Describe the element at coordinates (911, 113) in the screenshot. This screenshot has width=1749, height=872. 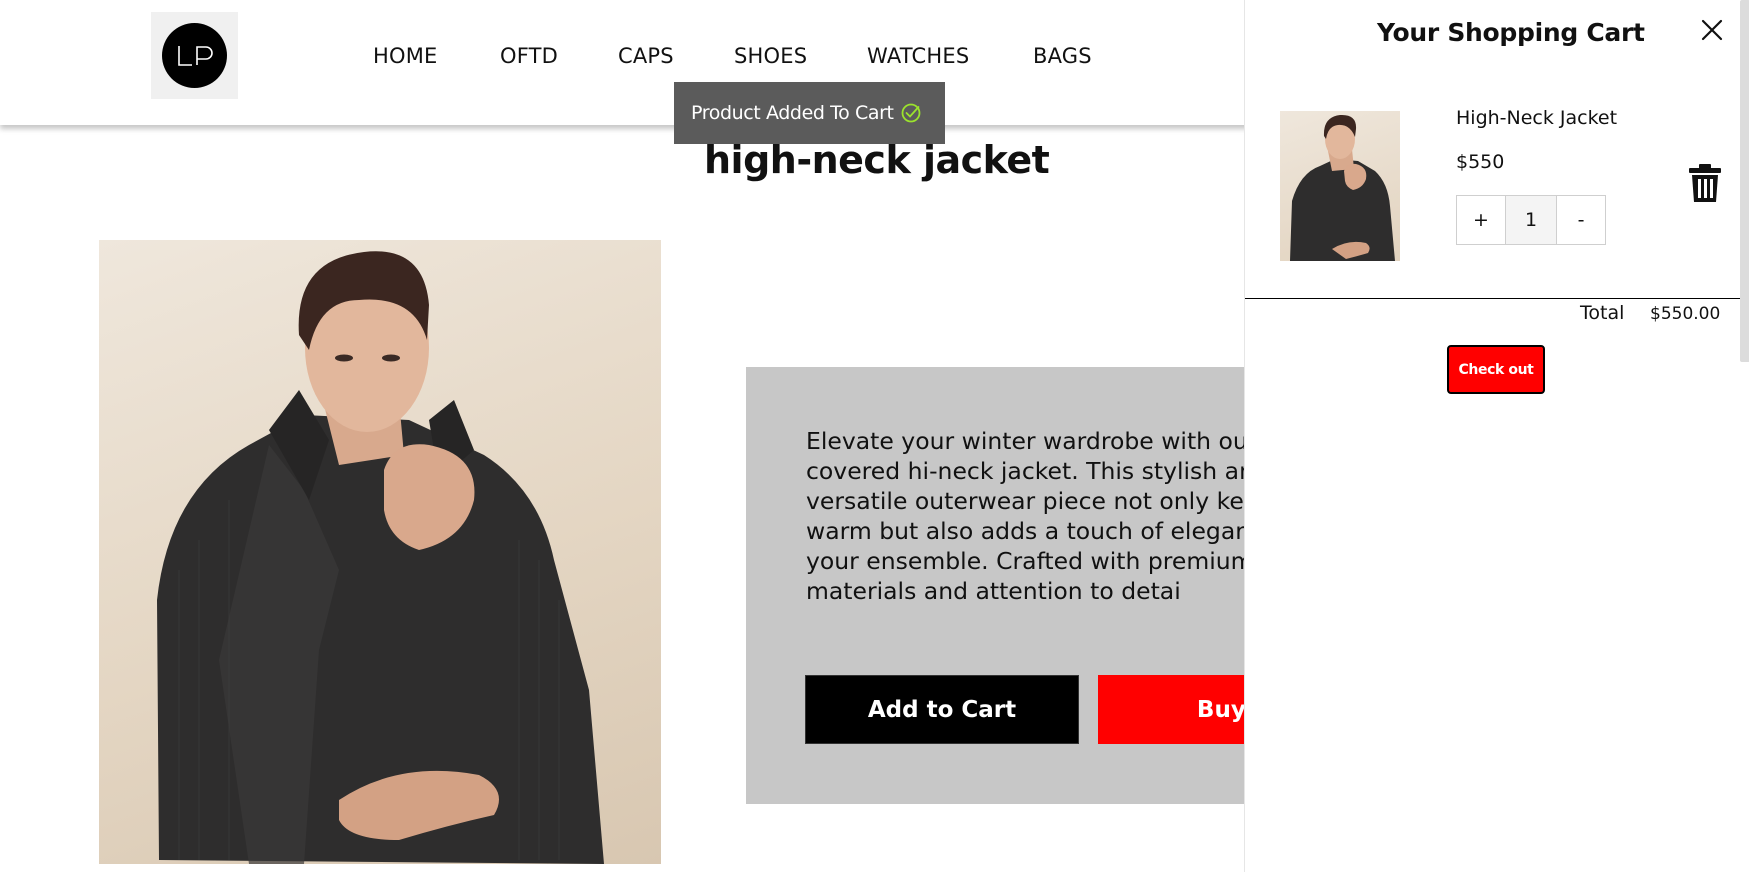
I see `check-circle-icon` at that location.